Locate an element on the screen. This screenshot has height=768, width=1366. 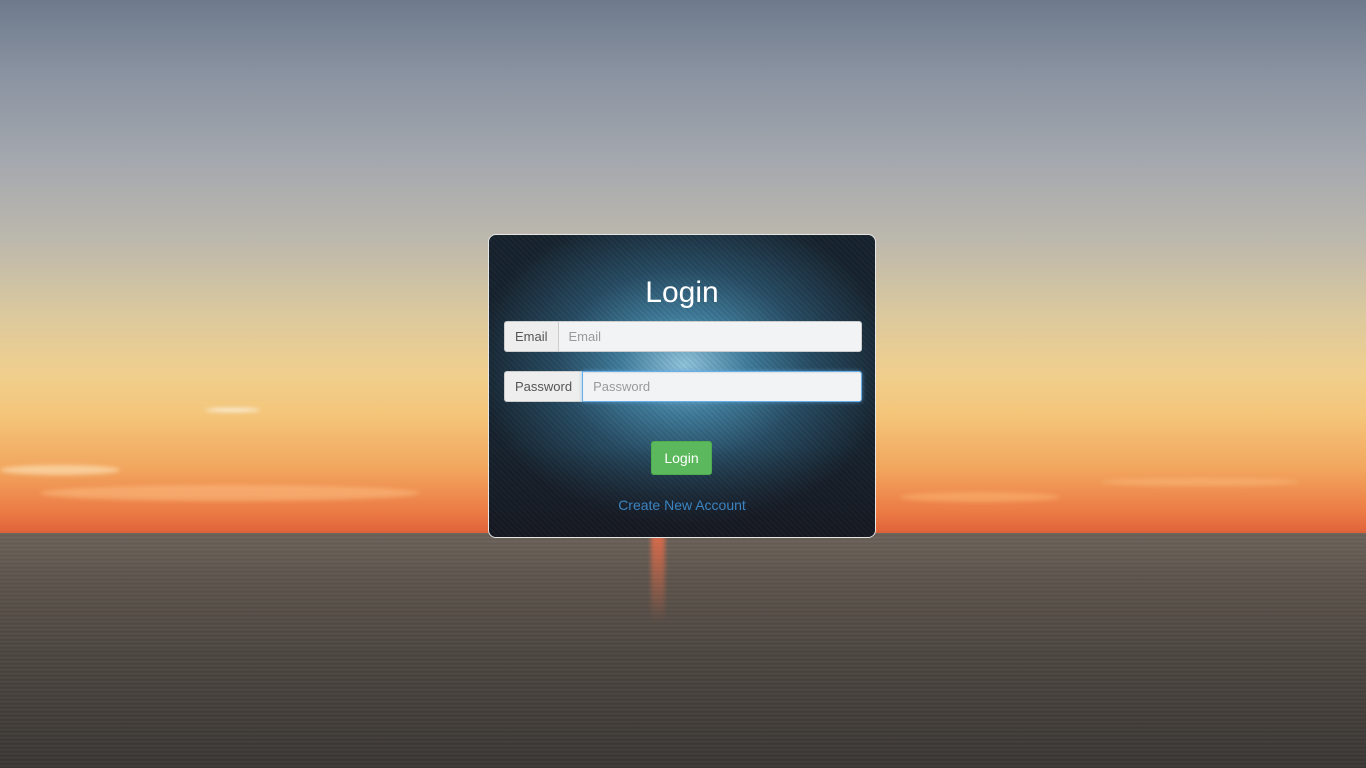
email-input-group: Email is located at coordinates (683, 336).